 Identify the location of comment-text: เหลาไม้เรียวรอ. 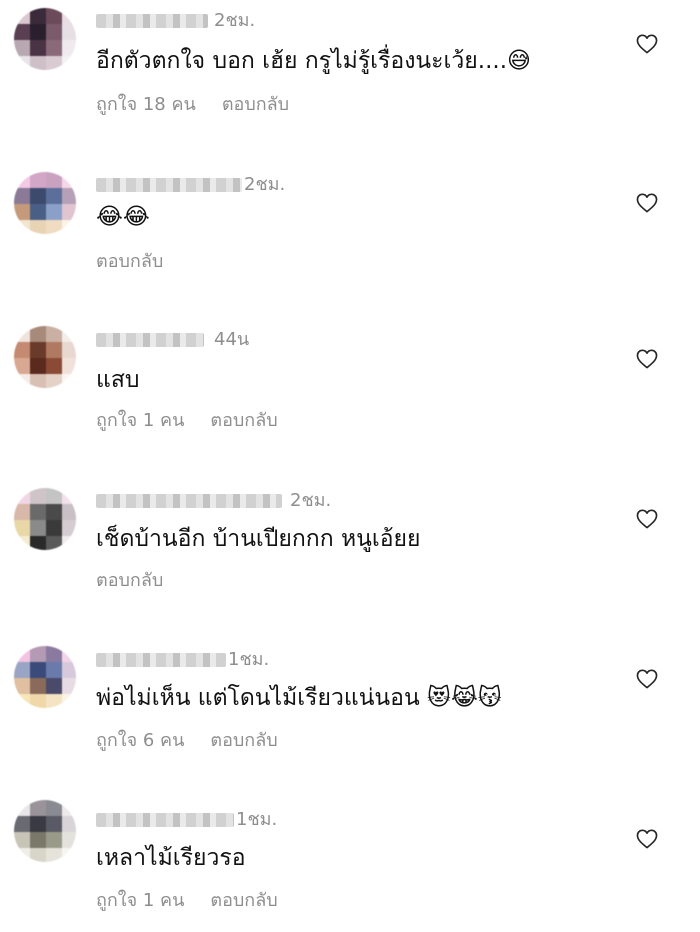
(171, 858).